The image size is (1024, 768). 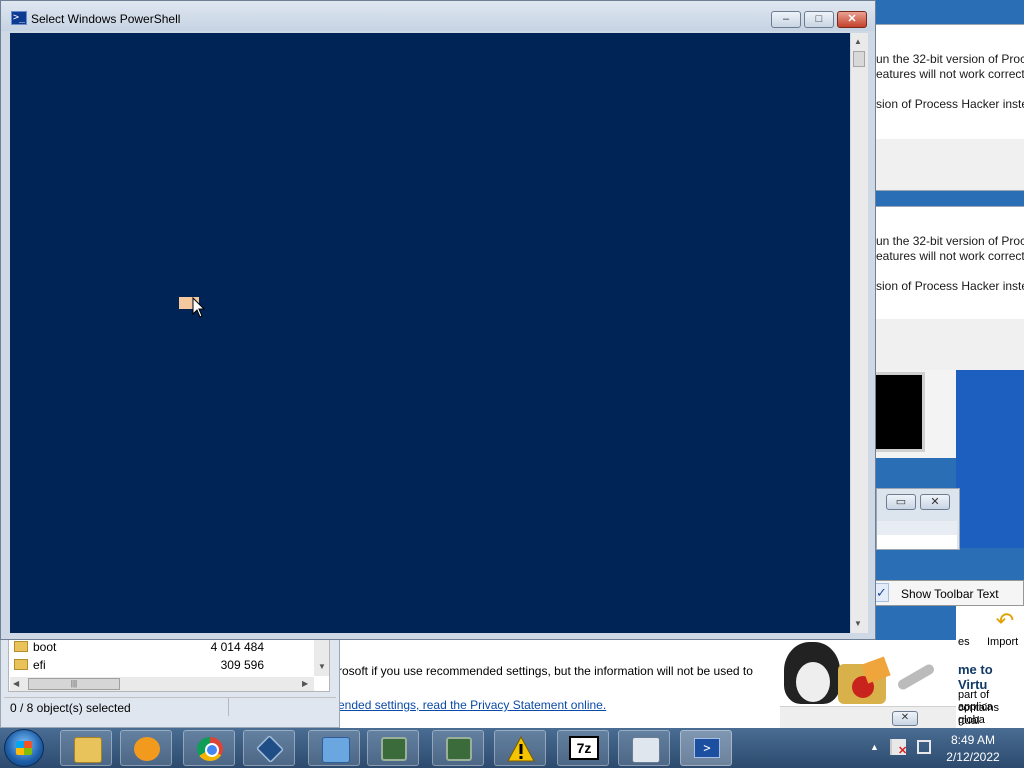 I want to click on taskbar-calculator, so click(x=644, y=748).